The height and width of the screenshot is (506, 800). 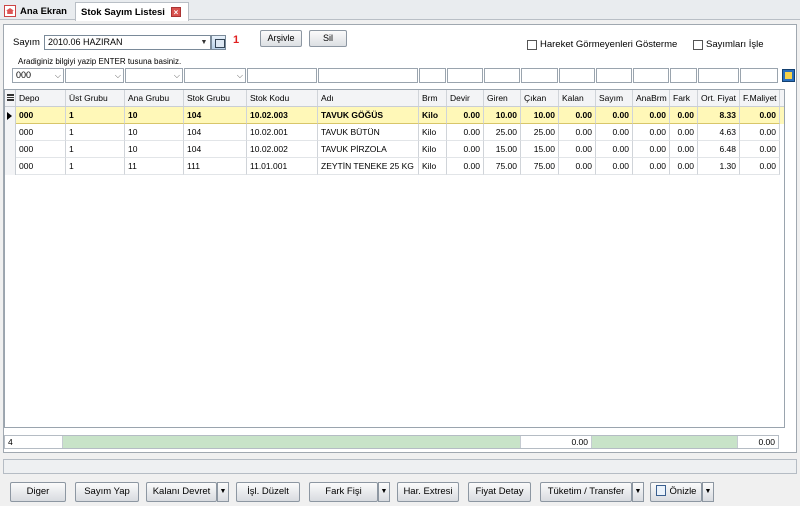 What do you see at coordinates (676, 492) in the screenshot?
I see `onizle-button: Önizle` at bounding box center [676, 492].